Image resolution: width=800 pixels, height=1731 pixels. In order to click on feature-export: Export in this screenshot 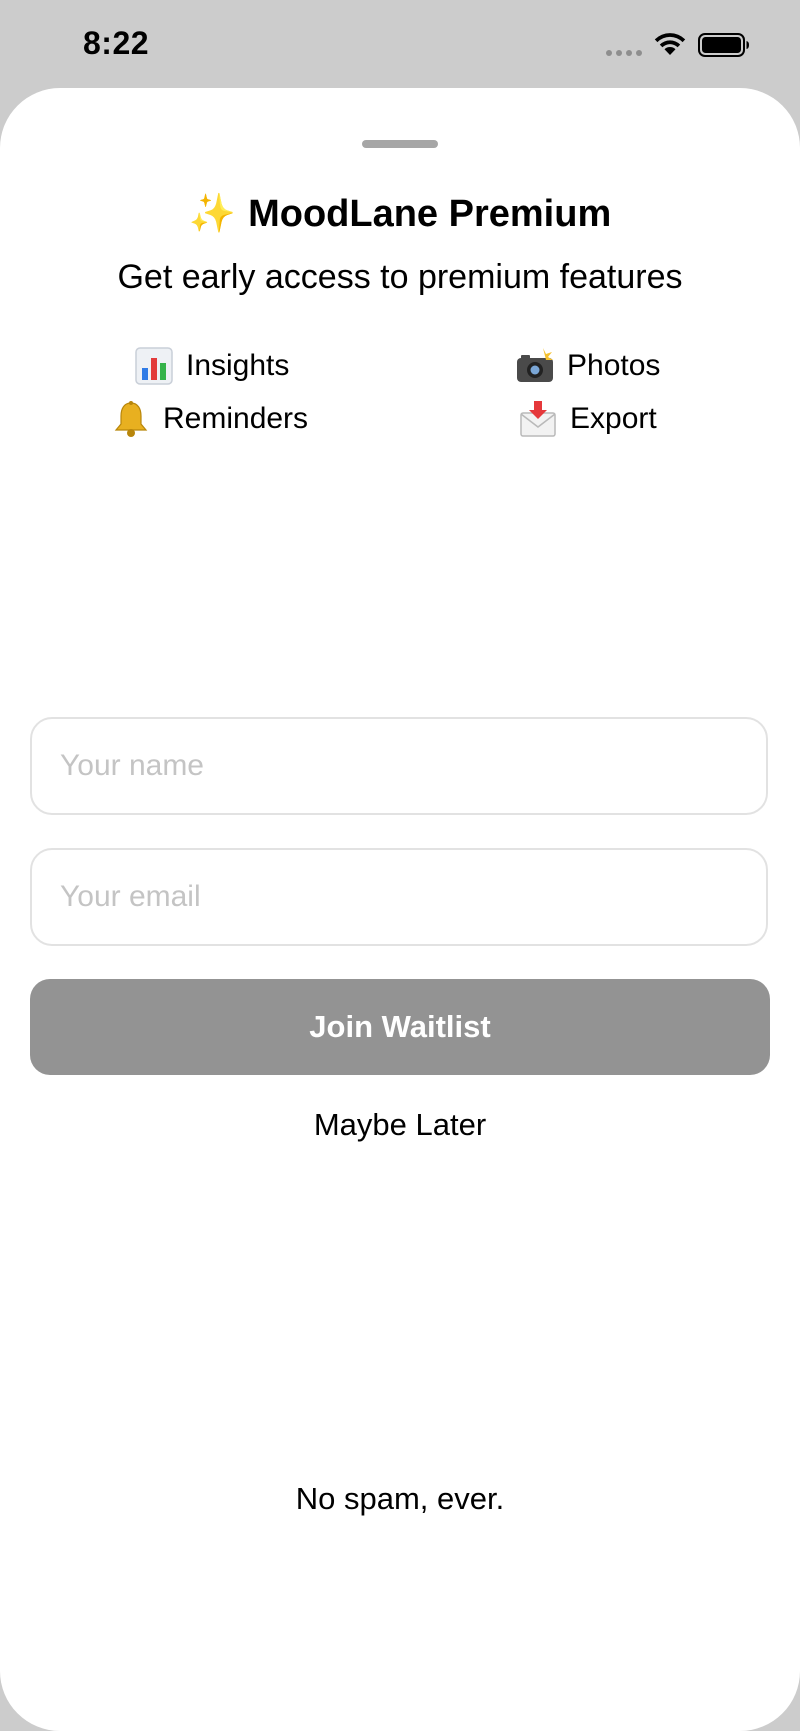, I will do `click(587, 419)`.